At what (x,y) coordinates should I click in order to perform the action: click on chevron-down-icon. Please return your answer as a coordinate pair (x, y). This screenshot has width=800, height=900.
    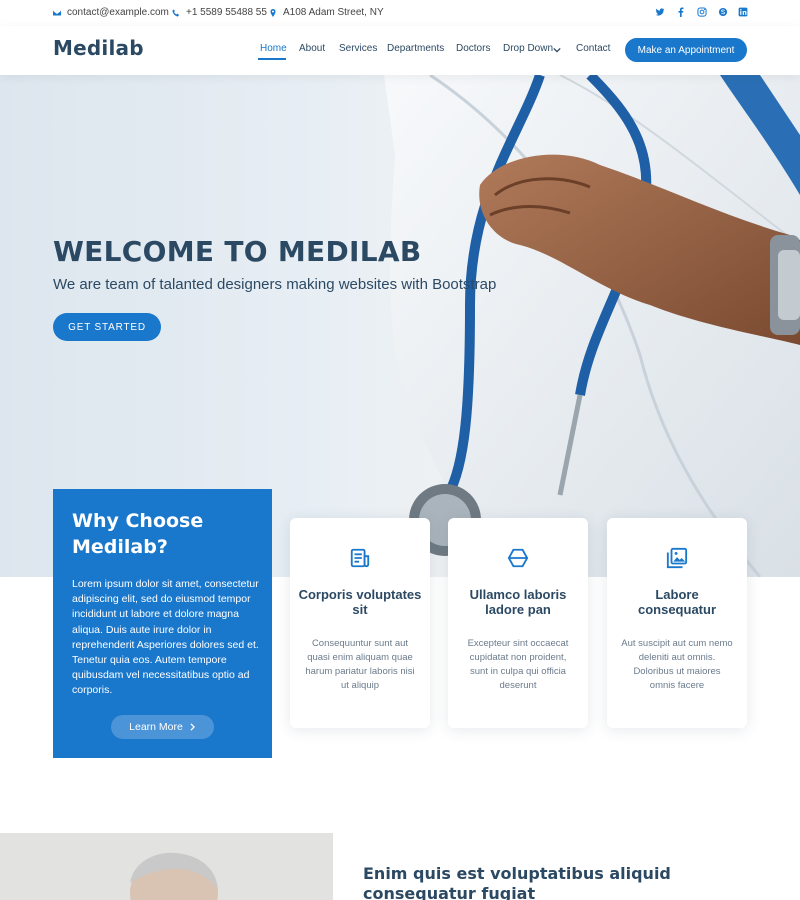
    Looking at the image, I should click on (557, 50).